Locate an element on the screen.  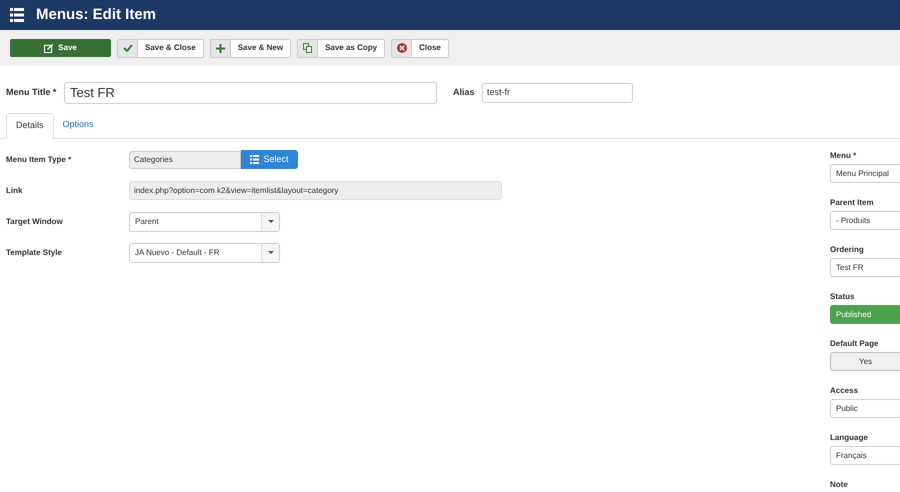
dropdown: Français is located at coordinates (865, 455).